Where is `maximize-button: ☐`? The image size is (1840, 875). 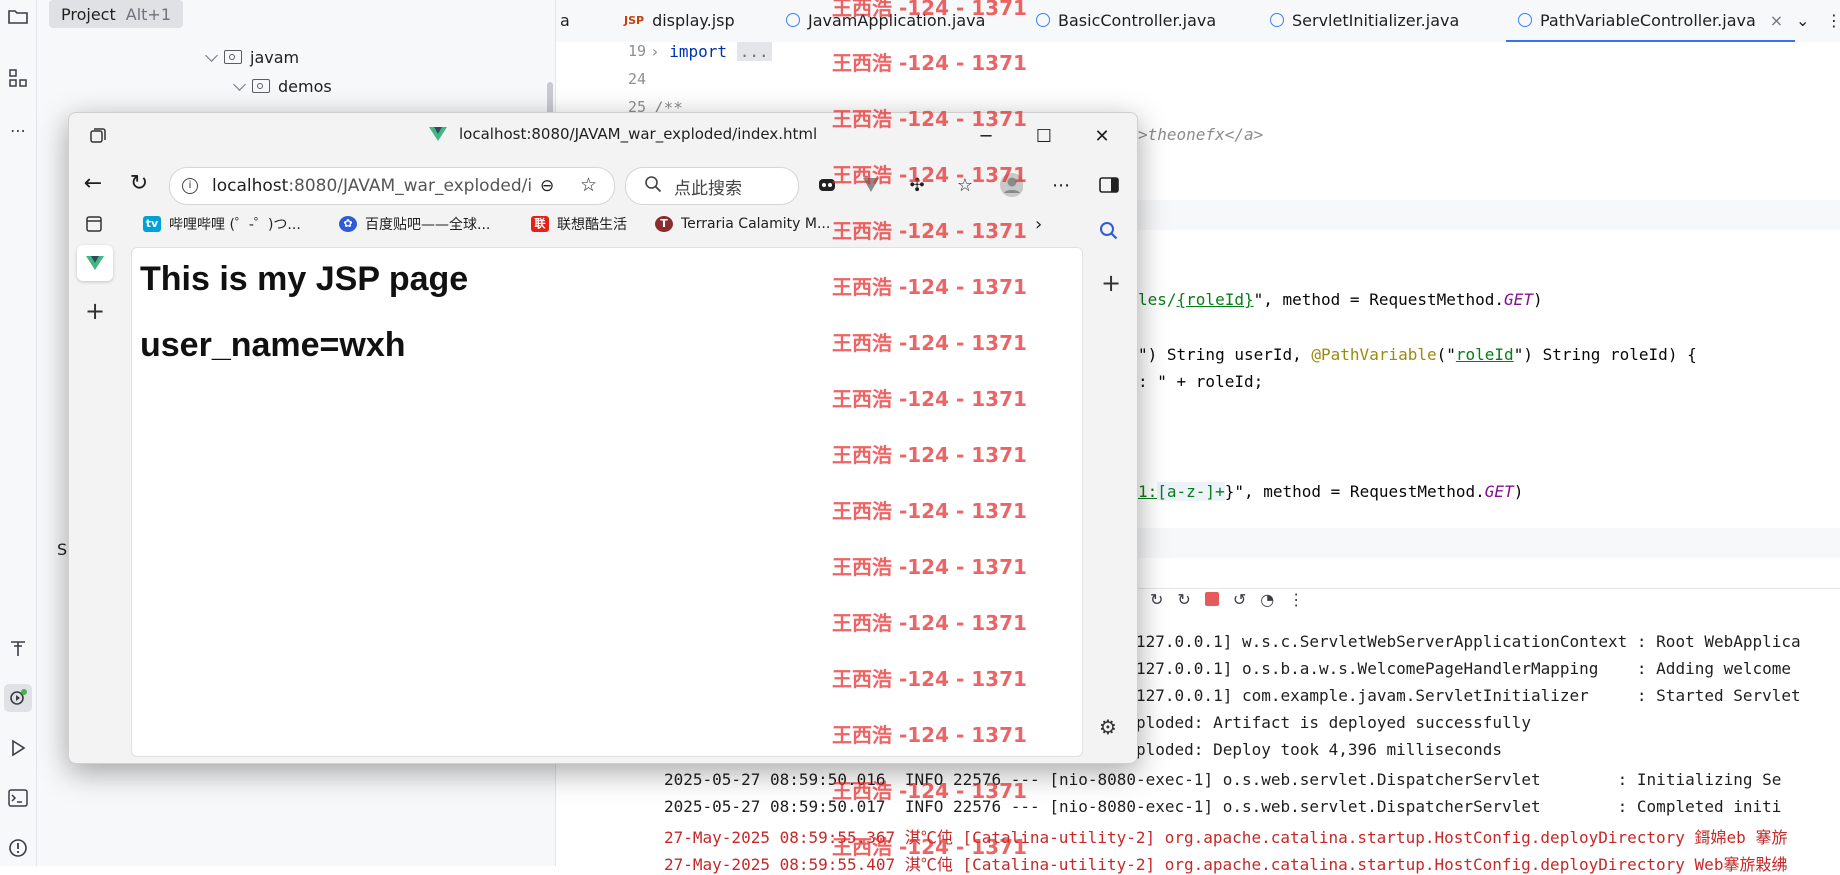 maximize-button: ☐ is located at coordinates (1044, 136).